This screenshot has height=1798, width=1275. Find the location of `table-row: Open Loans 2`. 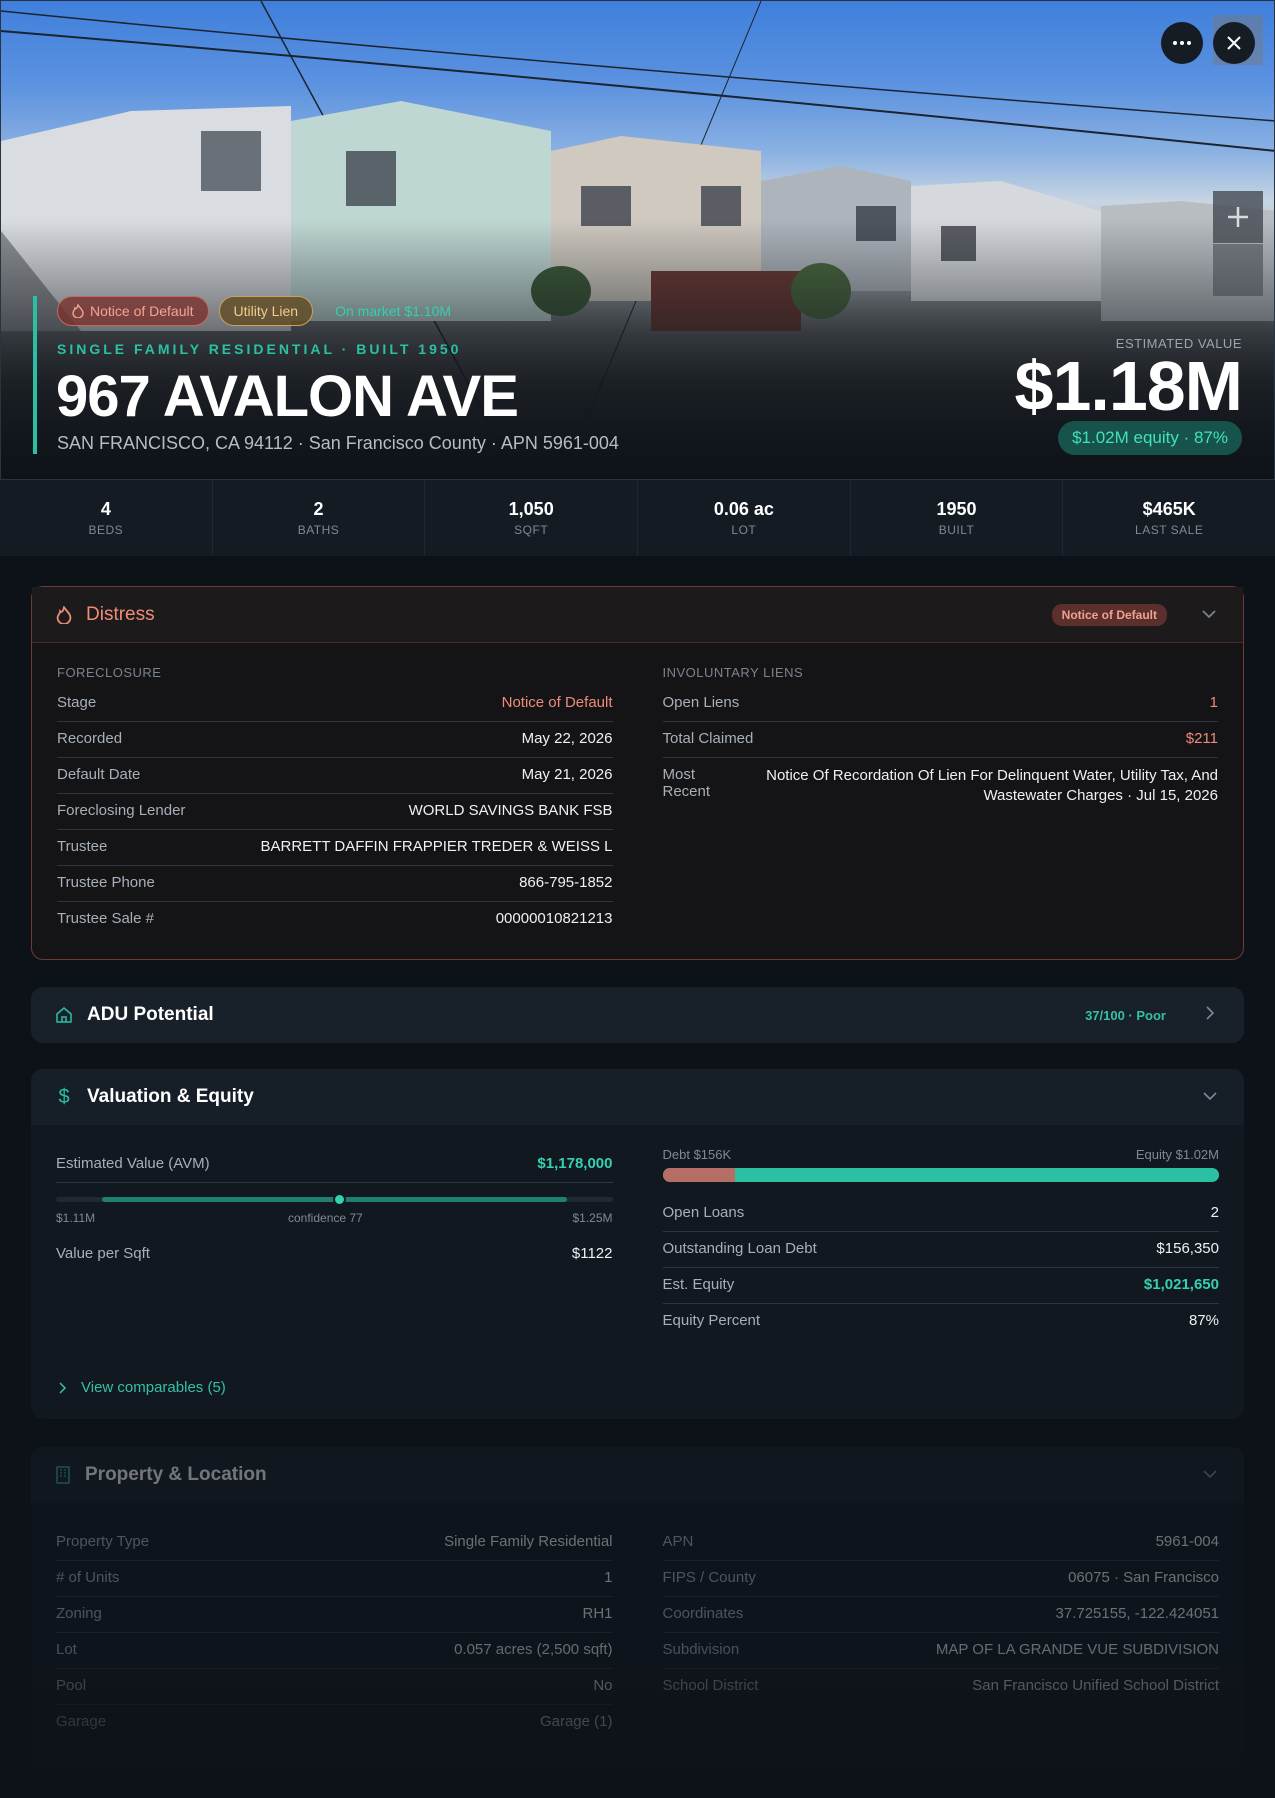

table-row: Open Loans 2 is located at coordinates (940, 1214).